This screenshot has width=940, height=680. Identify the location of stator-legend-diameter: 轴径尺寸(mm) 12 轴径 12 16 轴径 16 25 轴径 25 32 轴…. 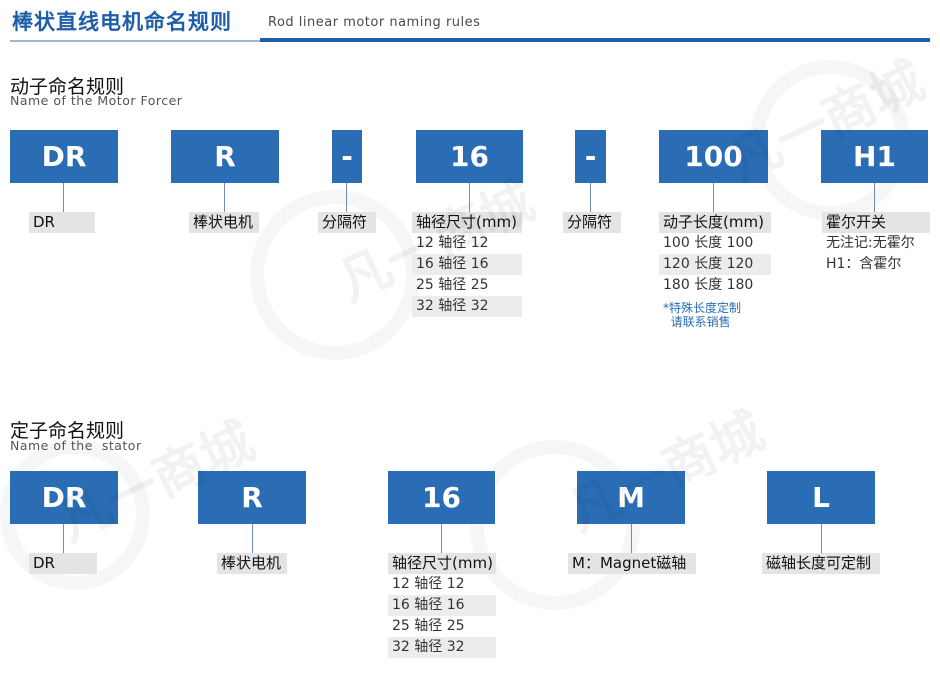
(442, 605).